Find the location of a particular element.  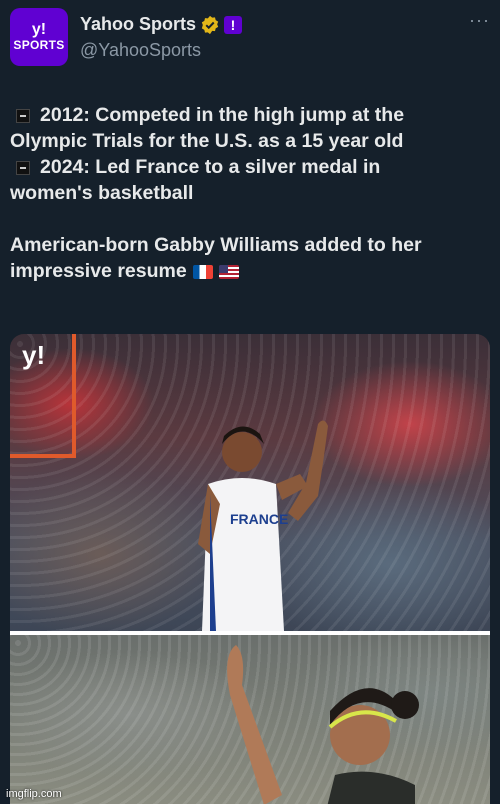

tweet-line-text: impressive resume is located at coordinates (98, 271).